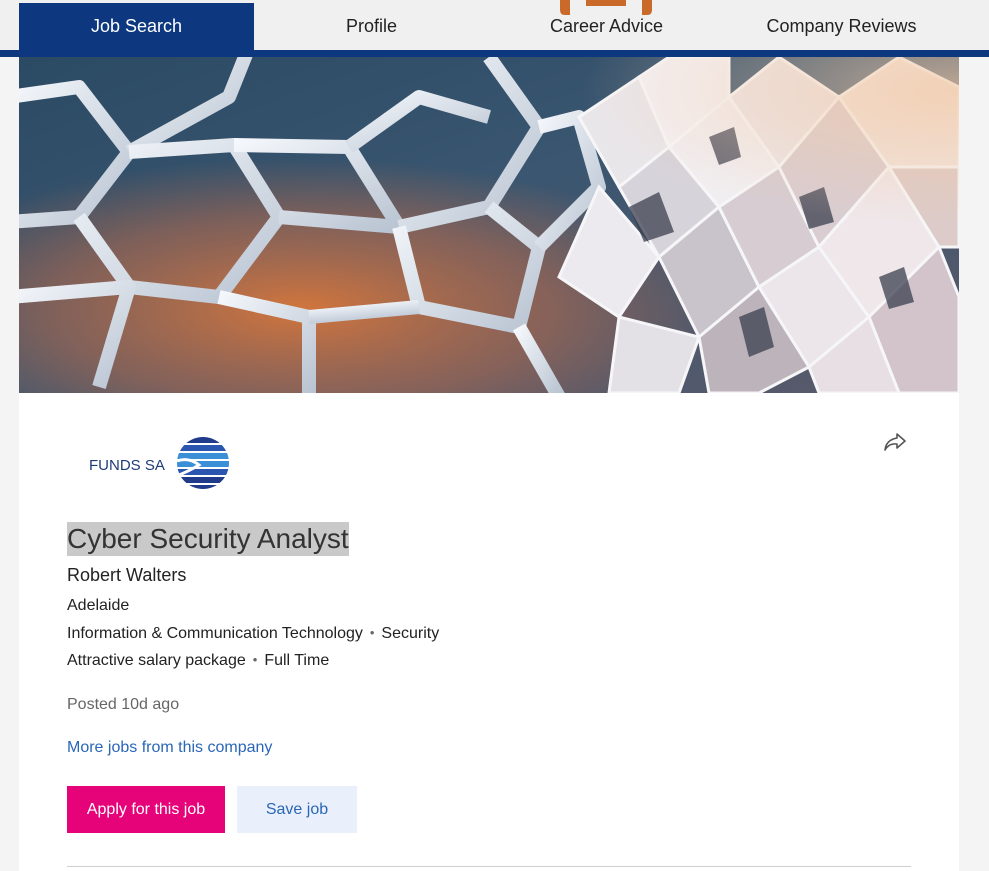 The width and height of the screenshot is (989, 871). What do you see at coordinates (489, 866) in the screenshot?
I see `divider` at bounding box center [489, 866].